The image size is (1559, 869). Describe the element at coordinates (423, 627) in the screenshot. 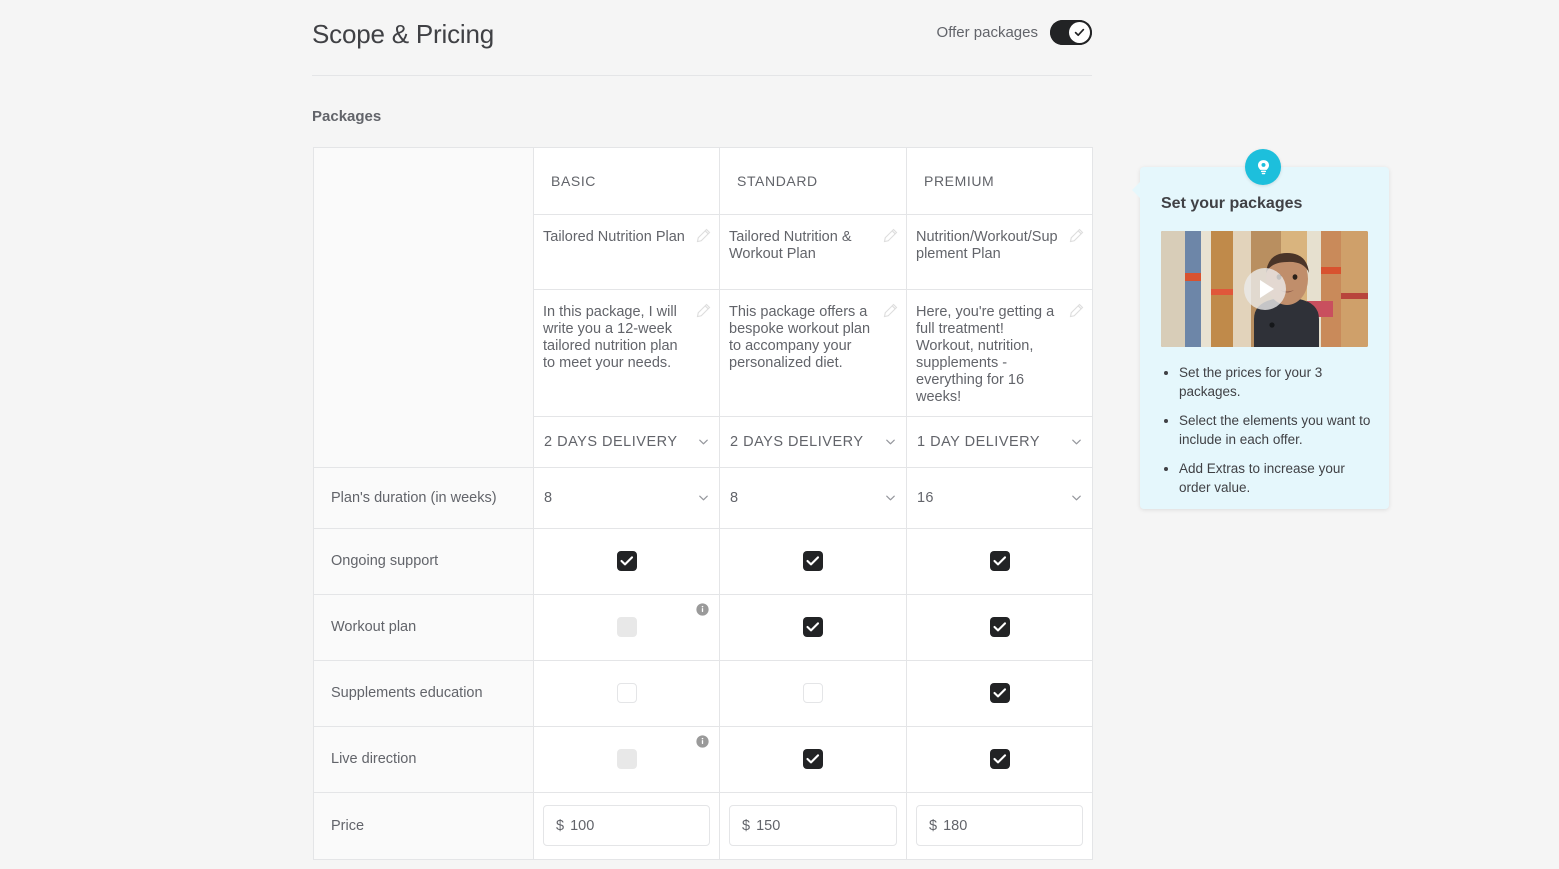

I see `row-label-workout-plan: Workout plan` at that location.